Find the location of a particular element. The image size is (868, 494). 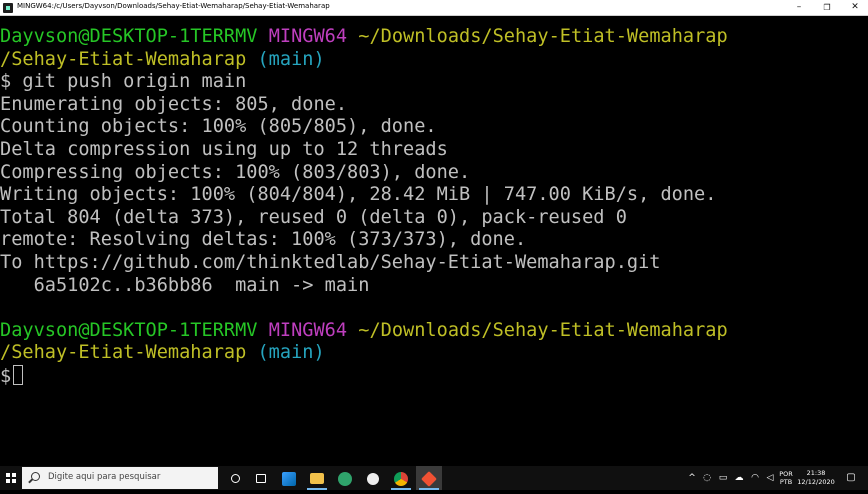

media-icon is located at coordinates (373, 478).